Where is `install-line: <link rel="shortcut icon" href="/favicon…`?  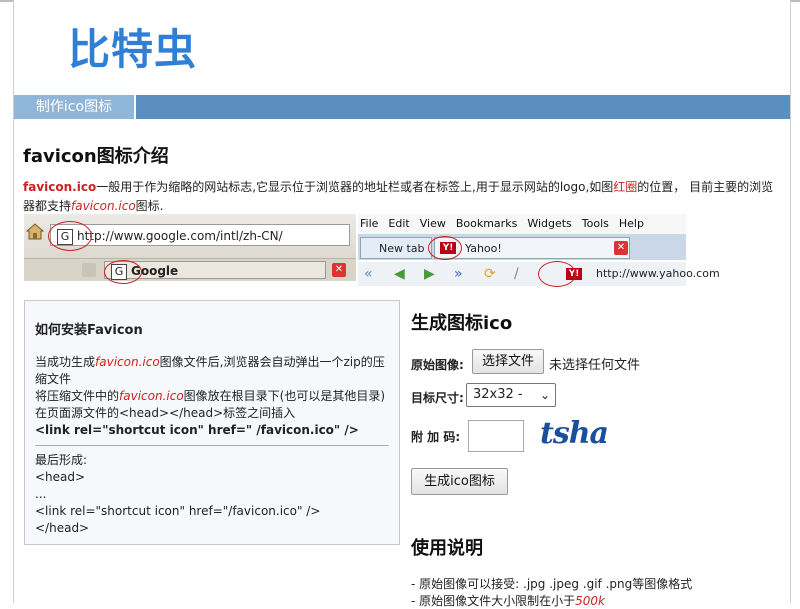 install-line: <link rel="shortcut icon" href="/favicon… is located at coordinates (178, 511).